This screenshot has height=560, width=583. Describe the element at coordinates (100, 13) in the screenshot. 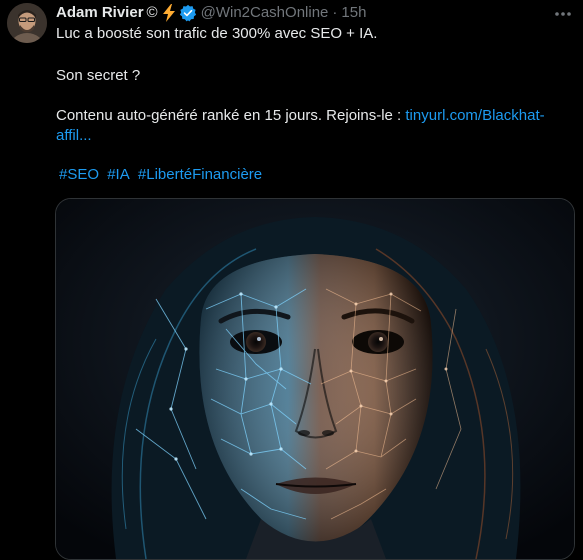

I see `author-name: Adam Rivier` at that location.